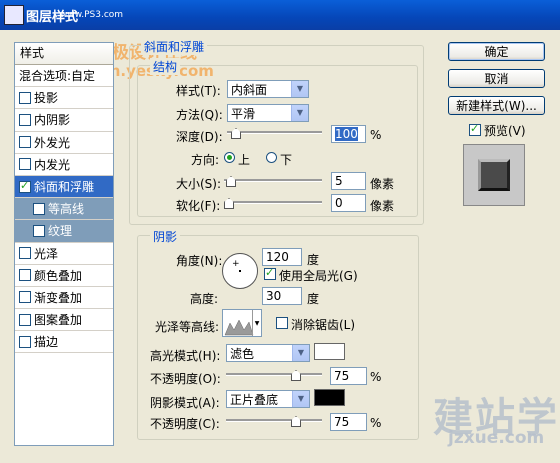 The height and width of the screenshot is (463, 560). I want to click on soften-unit: 像素, so click(382, 206).